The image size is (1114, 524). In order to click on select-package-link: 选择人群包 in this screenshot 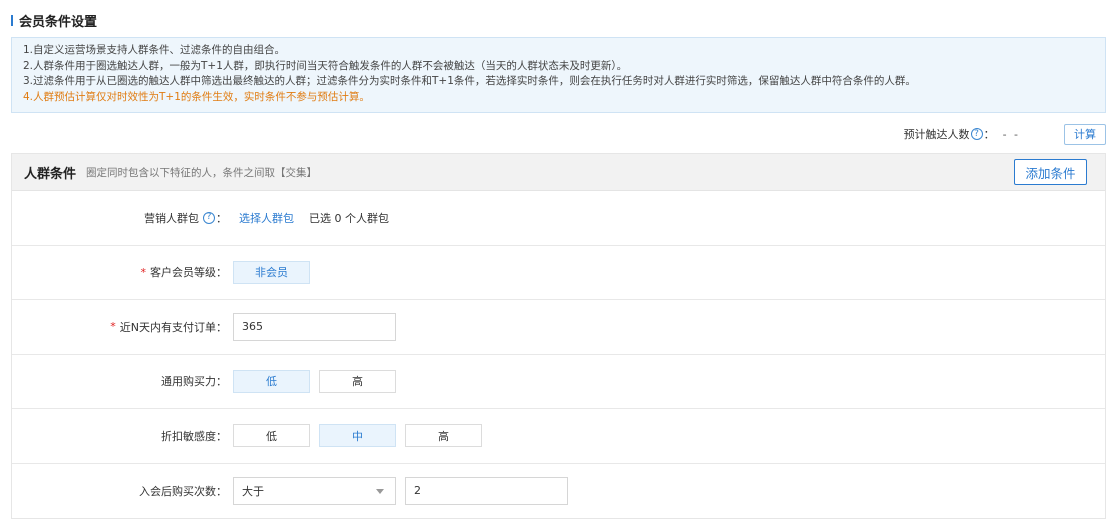, I will do `click(266, 218)`.